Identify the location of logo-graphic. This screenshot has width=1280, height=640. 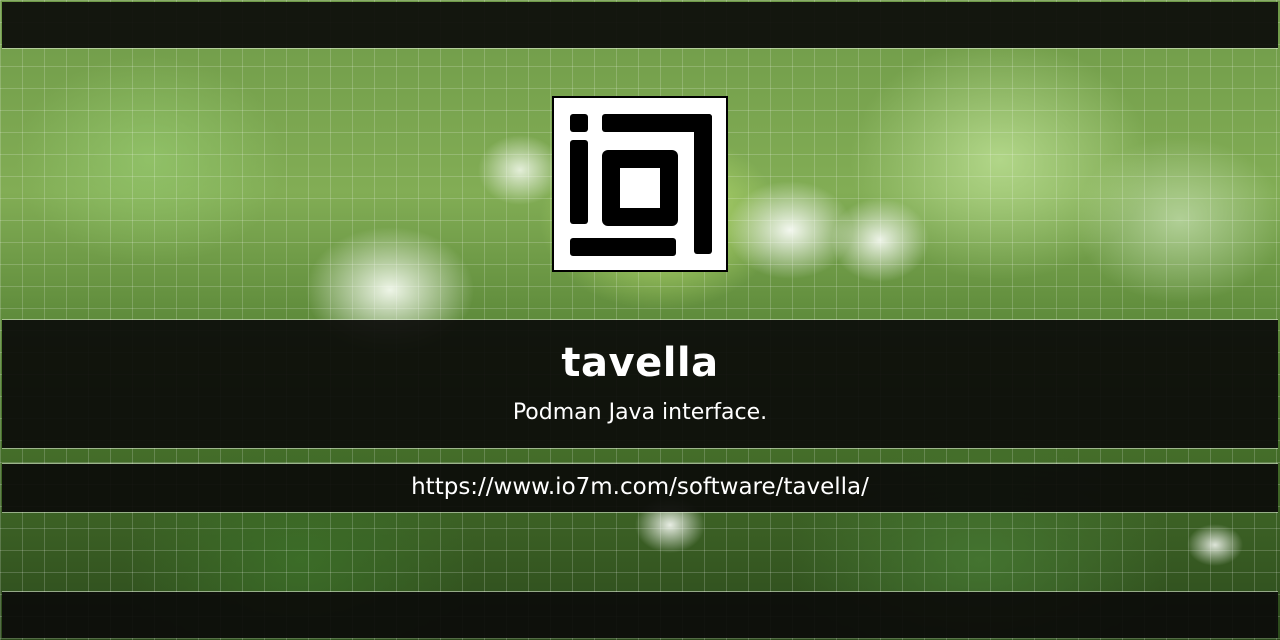
(641, 185).